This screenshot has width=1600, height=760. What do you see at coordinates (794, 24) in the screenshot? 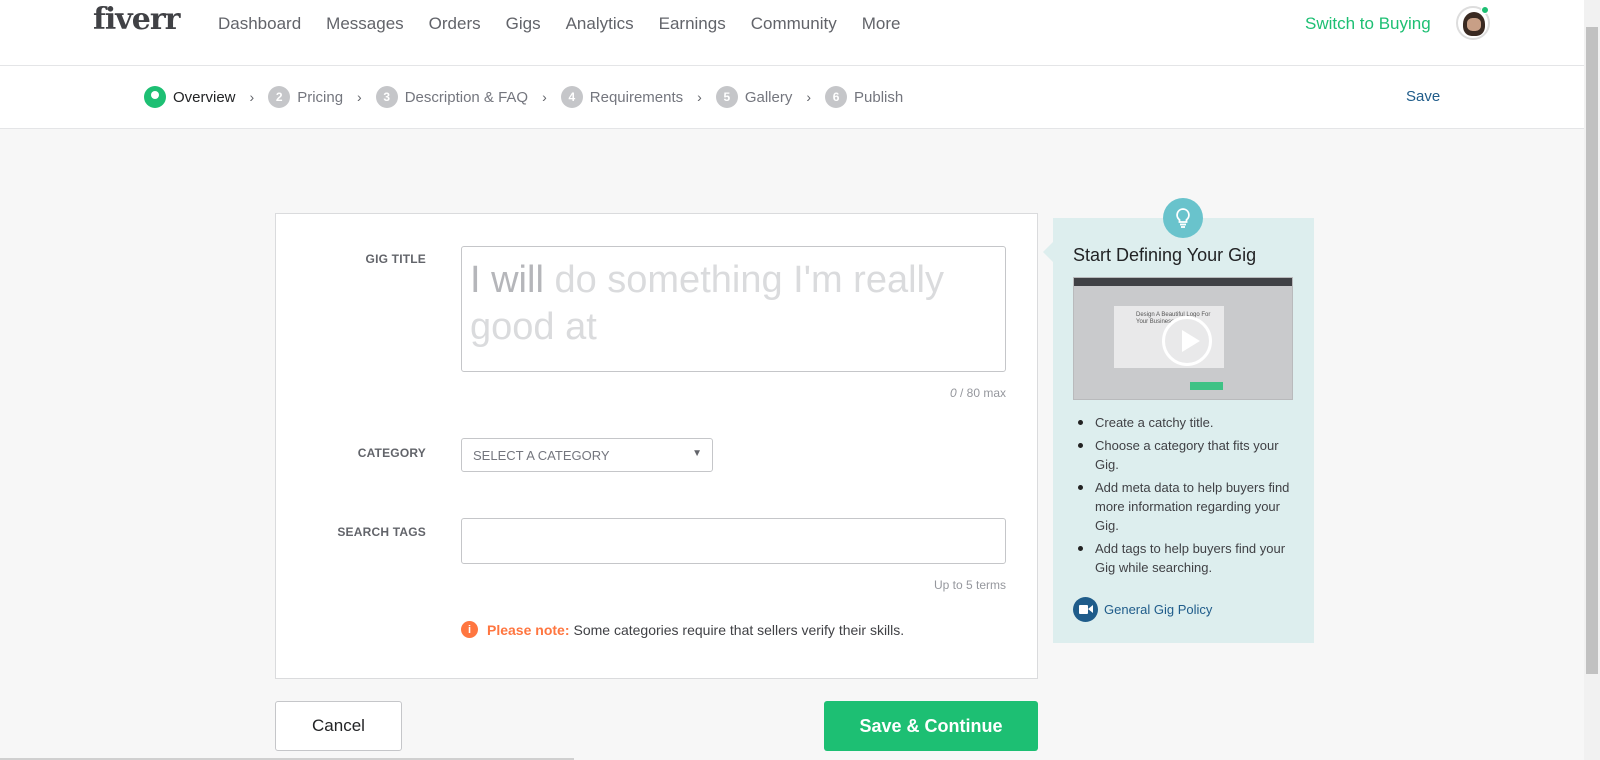
I see `nav-community: Community` at bounding box center [794, 24].